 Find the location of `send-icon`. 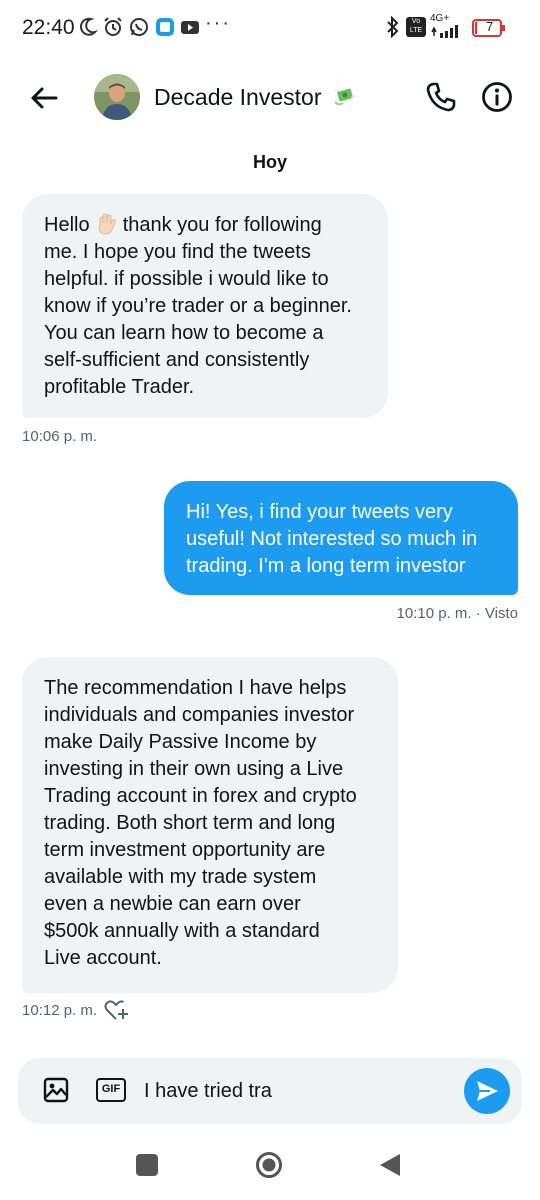

send-icon is located at coordinates (487, 1091).